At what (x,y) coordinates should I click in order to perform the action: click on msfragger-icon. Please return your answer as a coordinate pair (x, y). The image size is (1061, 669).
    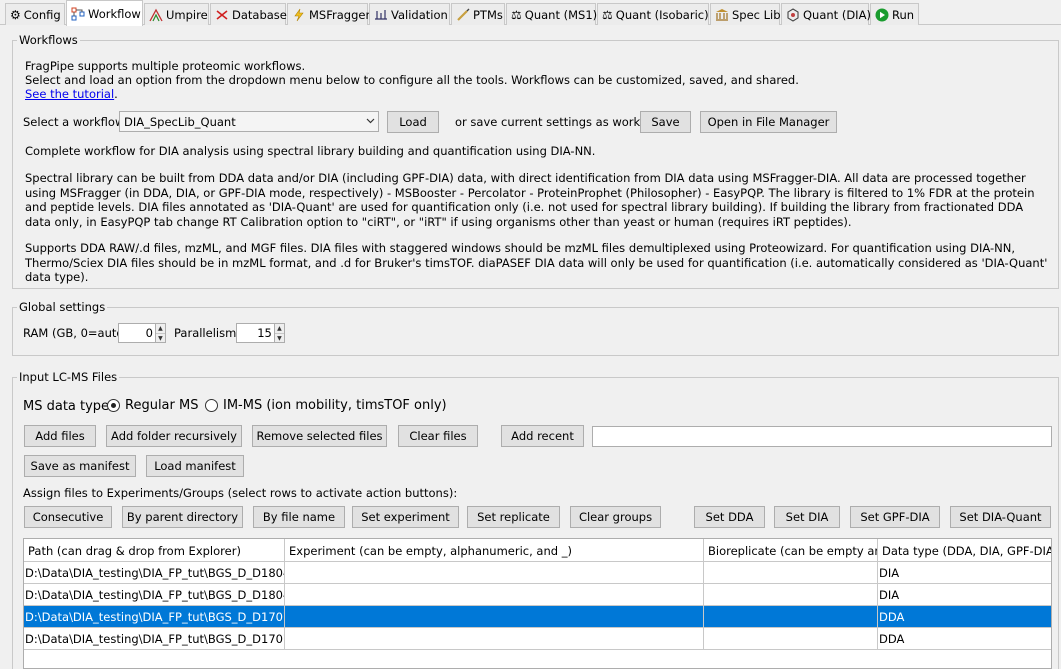
    Looking at the image, I should click on (299, 15).